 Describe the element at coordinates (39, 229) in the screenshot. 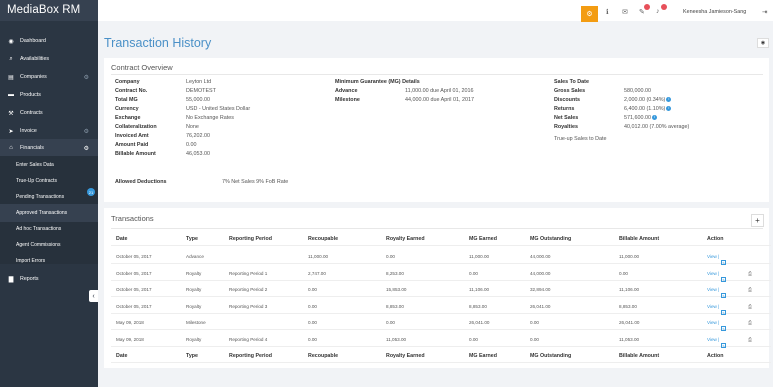

I see `sidebar-subitem-label: Ad hoc Transactions` at that location.